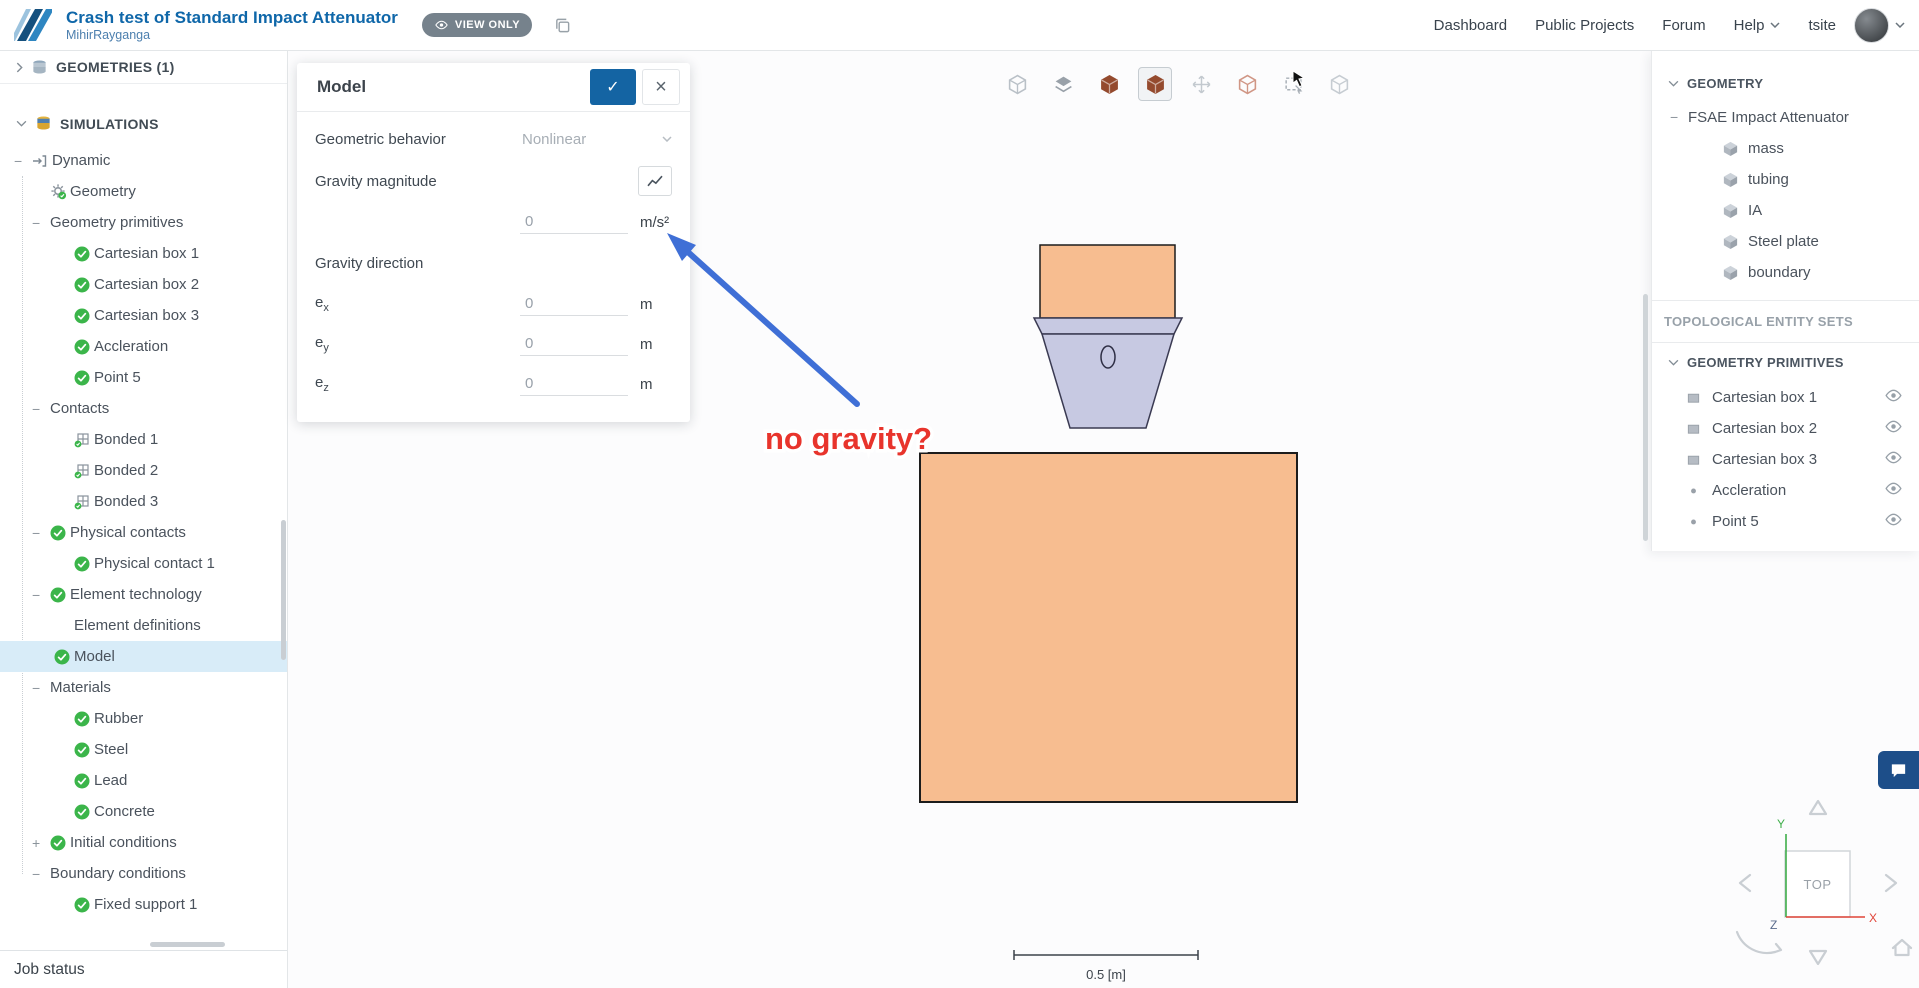 The height and width of the screenshot is (988, 1919). Describe the element at coordinates (1785, 210) in the screenshot. I see `geometry-part-ia: IA` at that location.